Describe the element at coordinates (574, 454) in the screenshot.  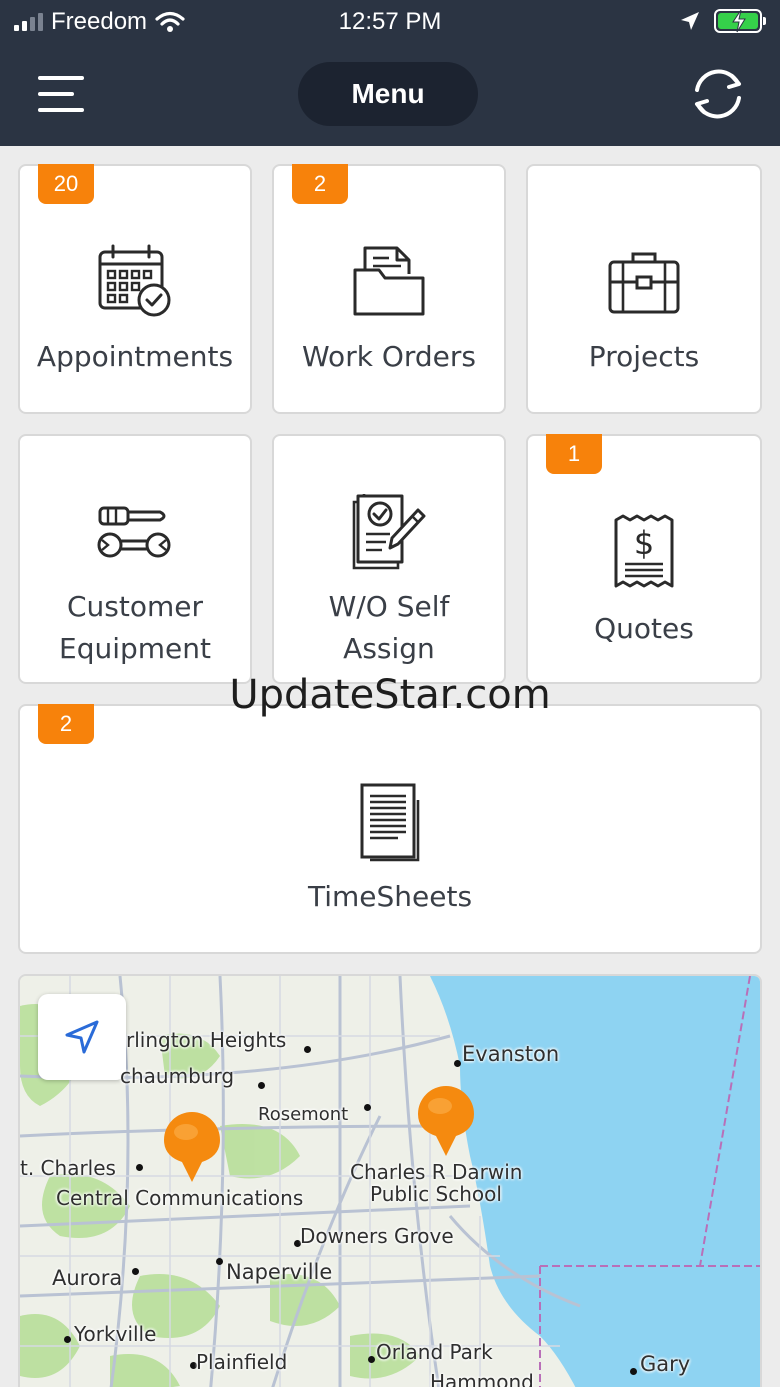
I see `quotes-count-badge: 1` at that location.